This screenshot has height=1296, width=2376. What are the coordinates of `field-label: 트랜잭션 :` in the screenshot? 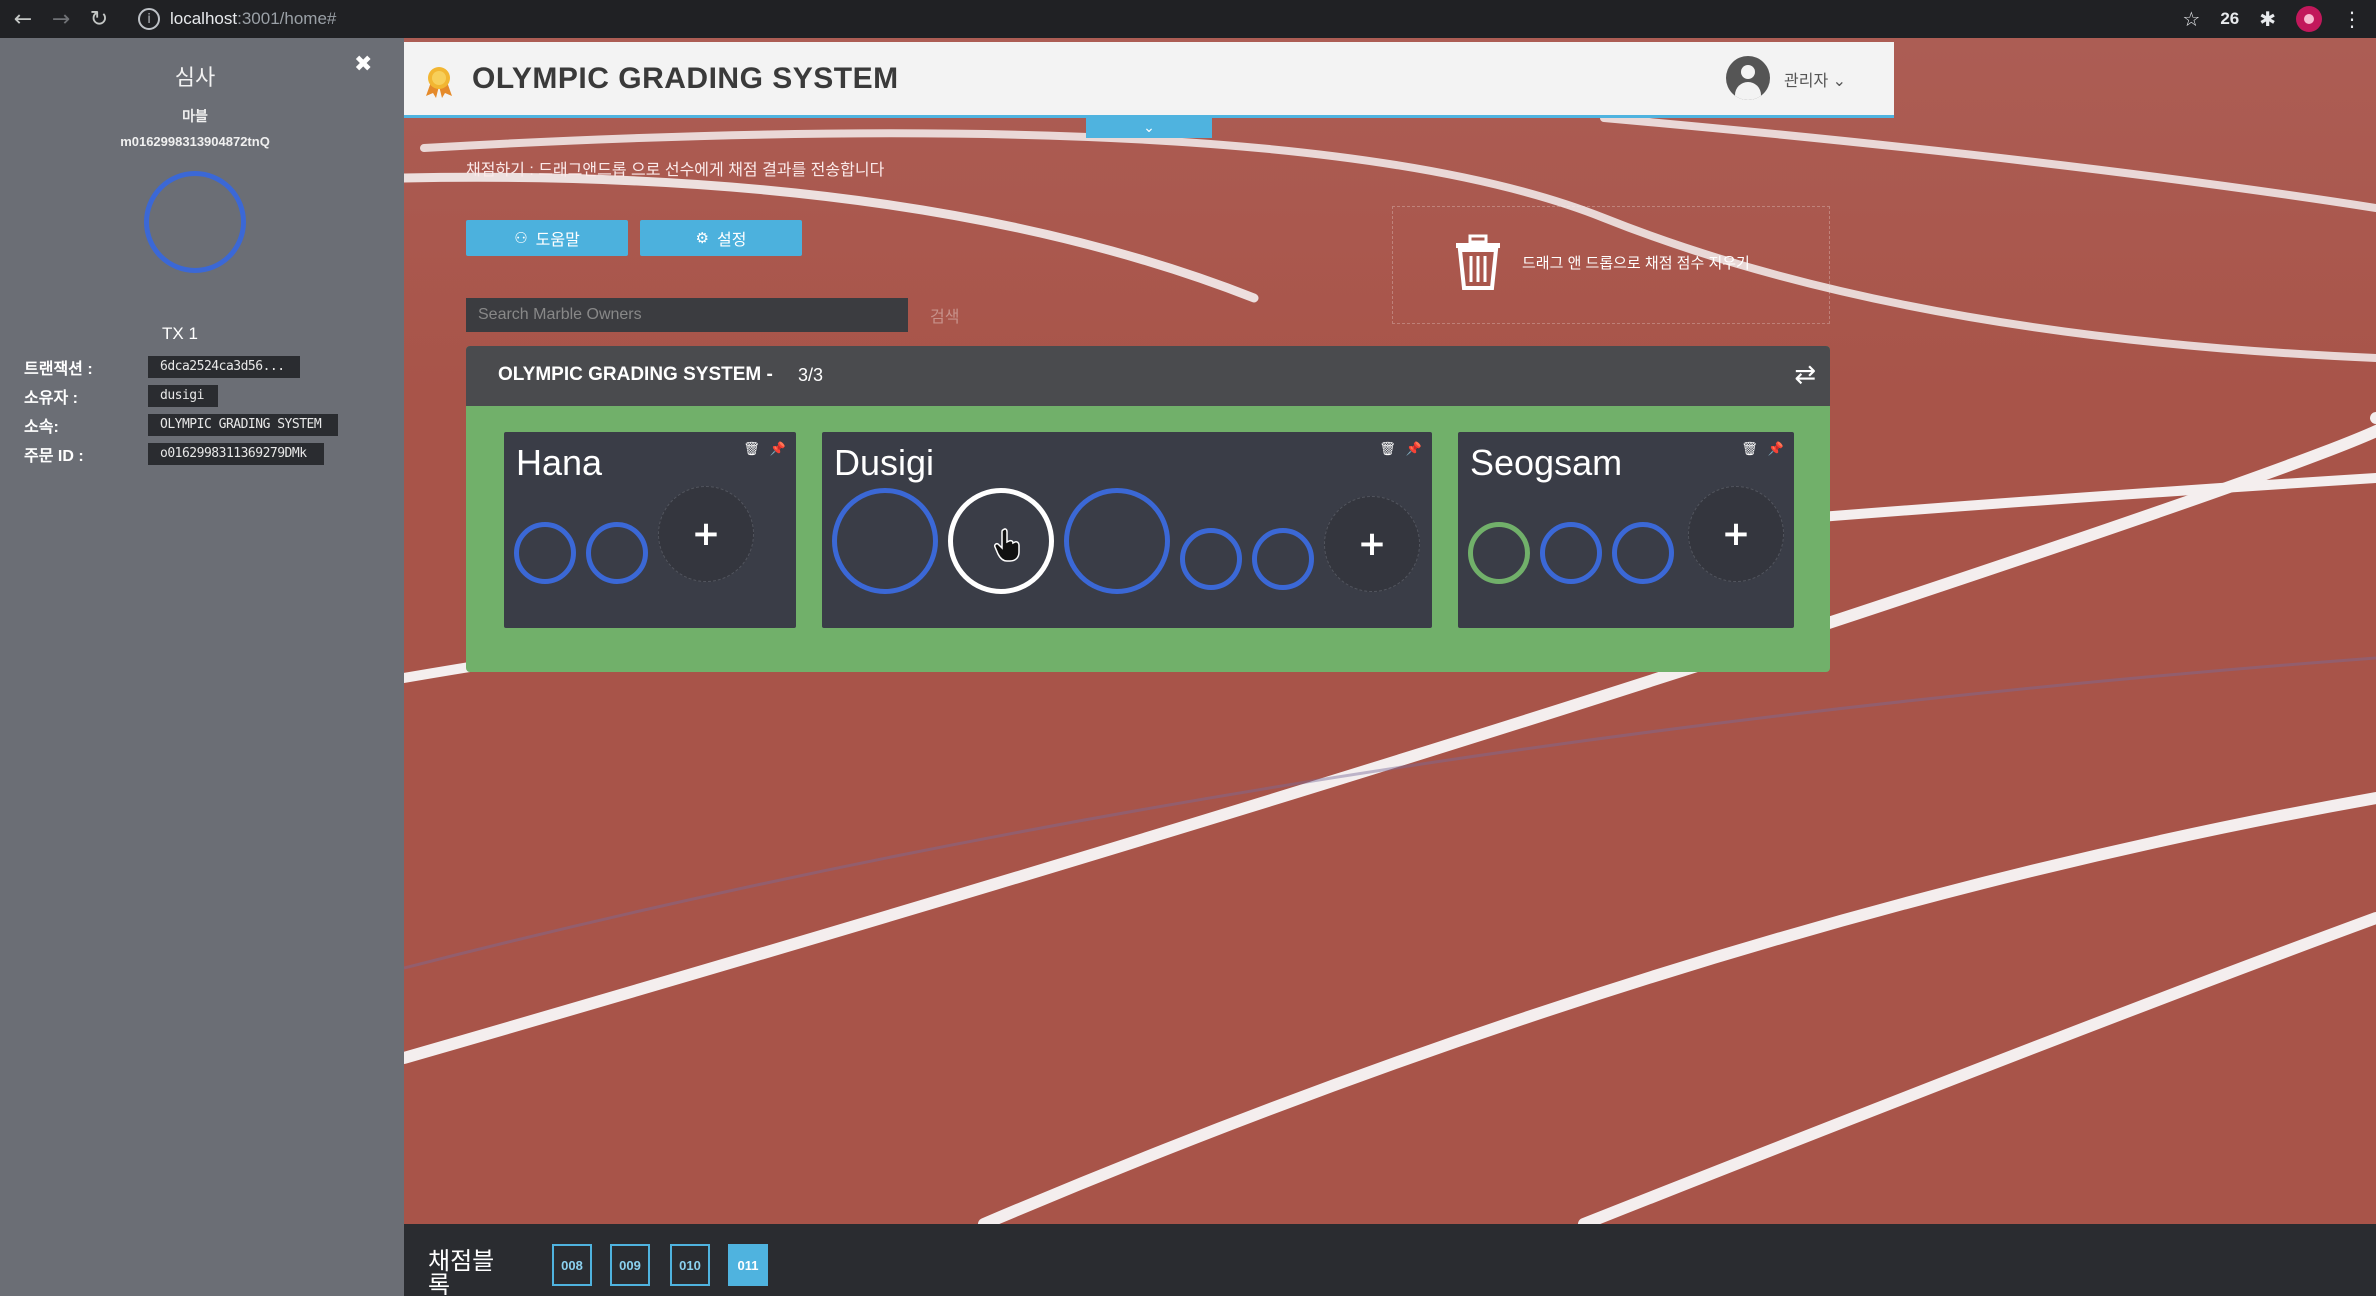 It's located at (58, 369).